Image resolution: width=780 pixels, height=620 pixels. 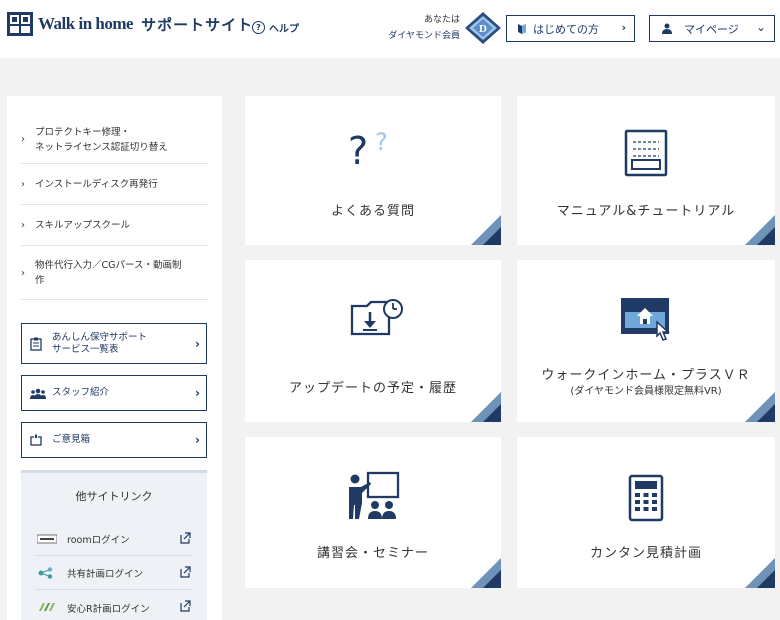 What do you see at coordinates (98, 540) in the screenshot?
I see `link-label: roomログイン` at bounding box center [98, 540].